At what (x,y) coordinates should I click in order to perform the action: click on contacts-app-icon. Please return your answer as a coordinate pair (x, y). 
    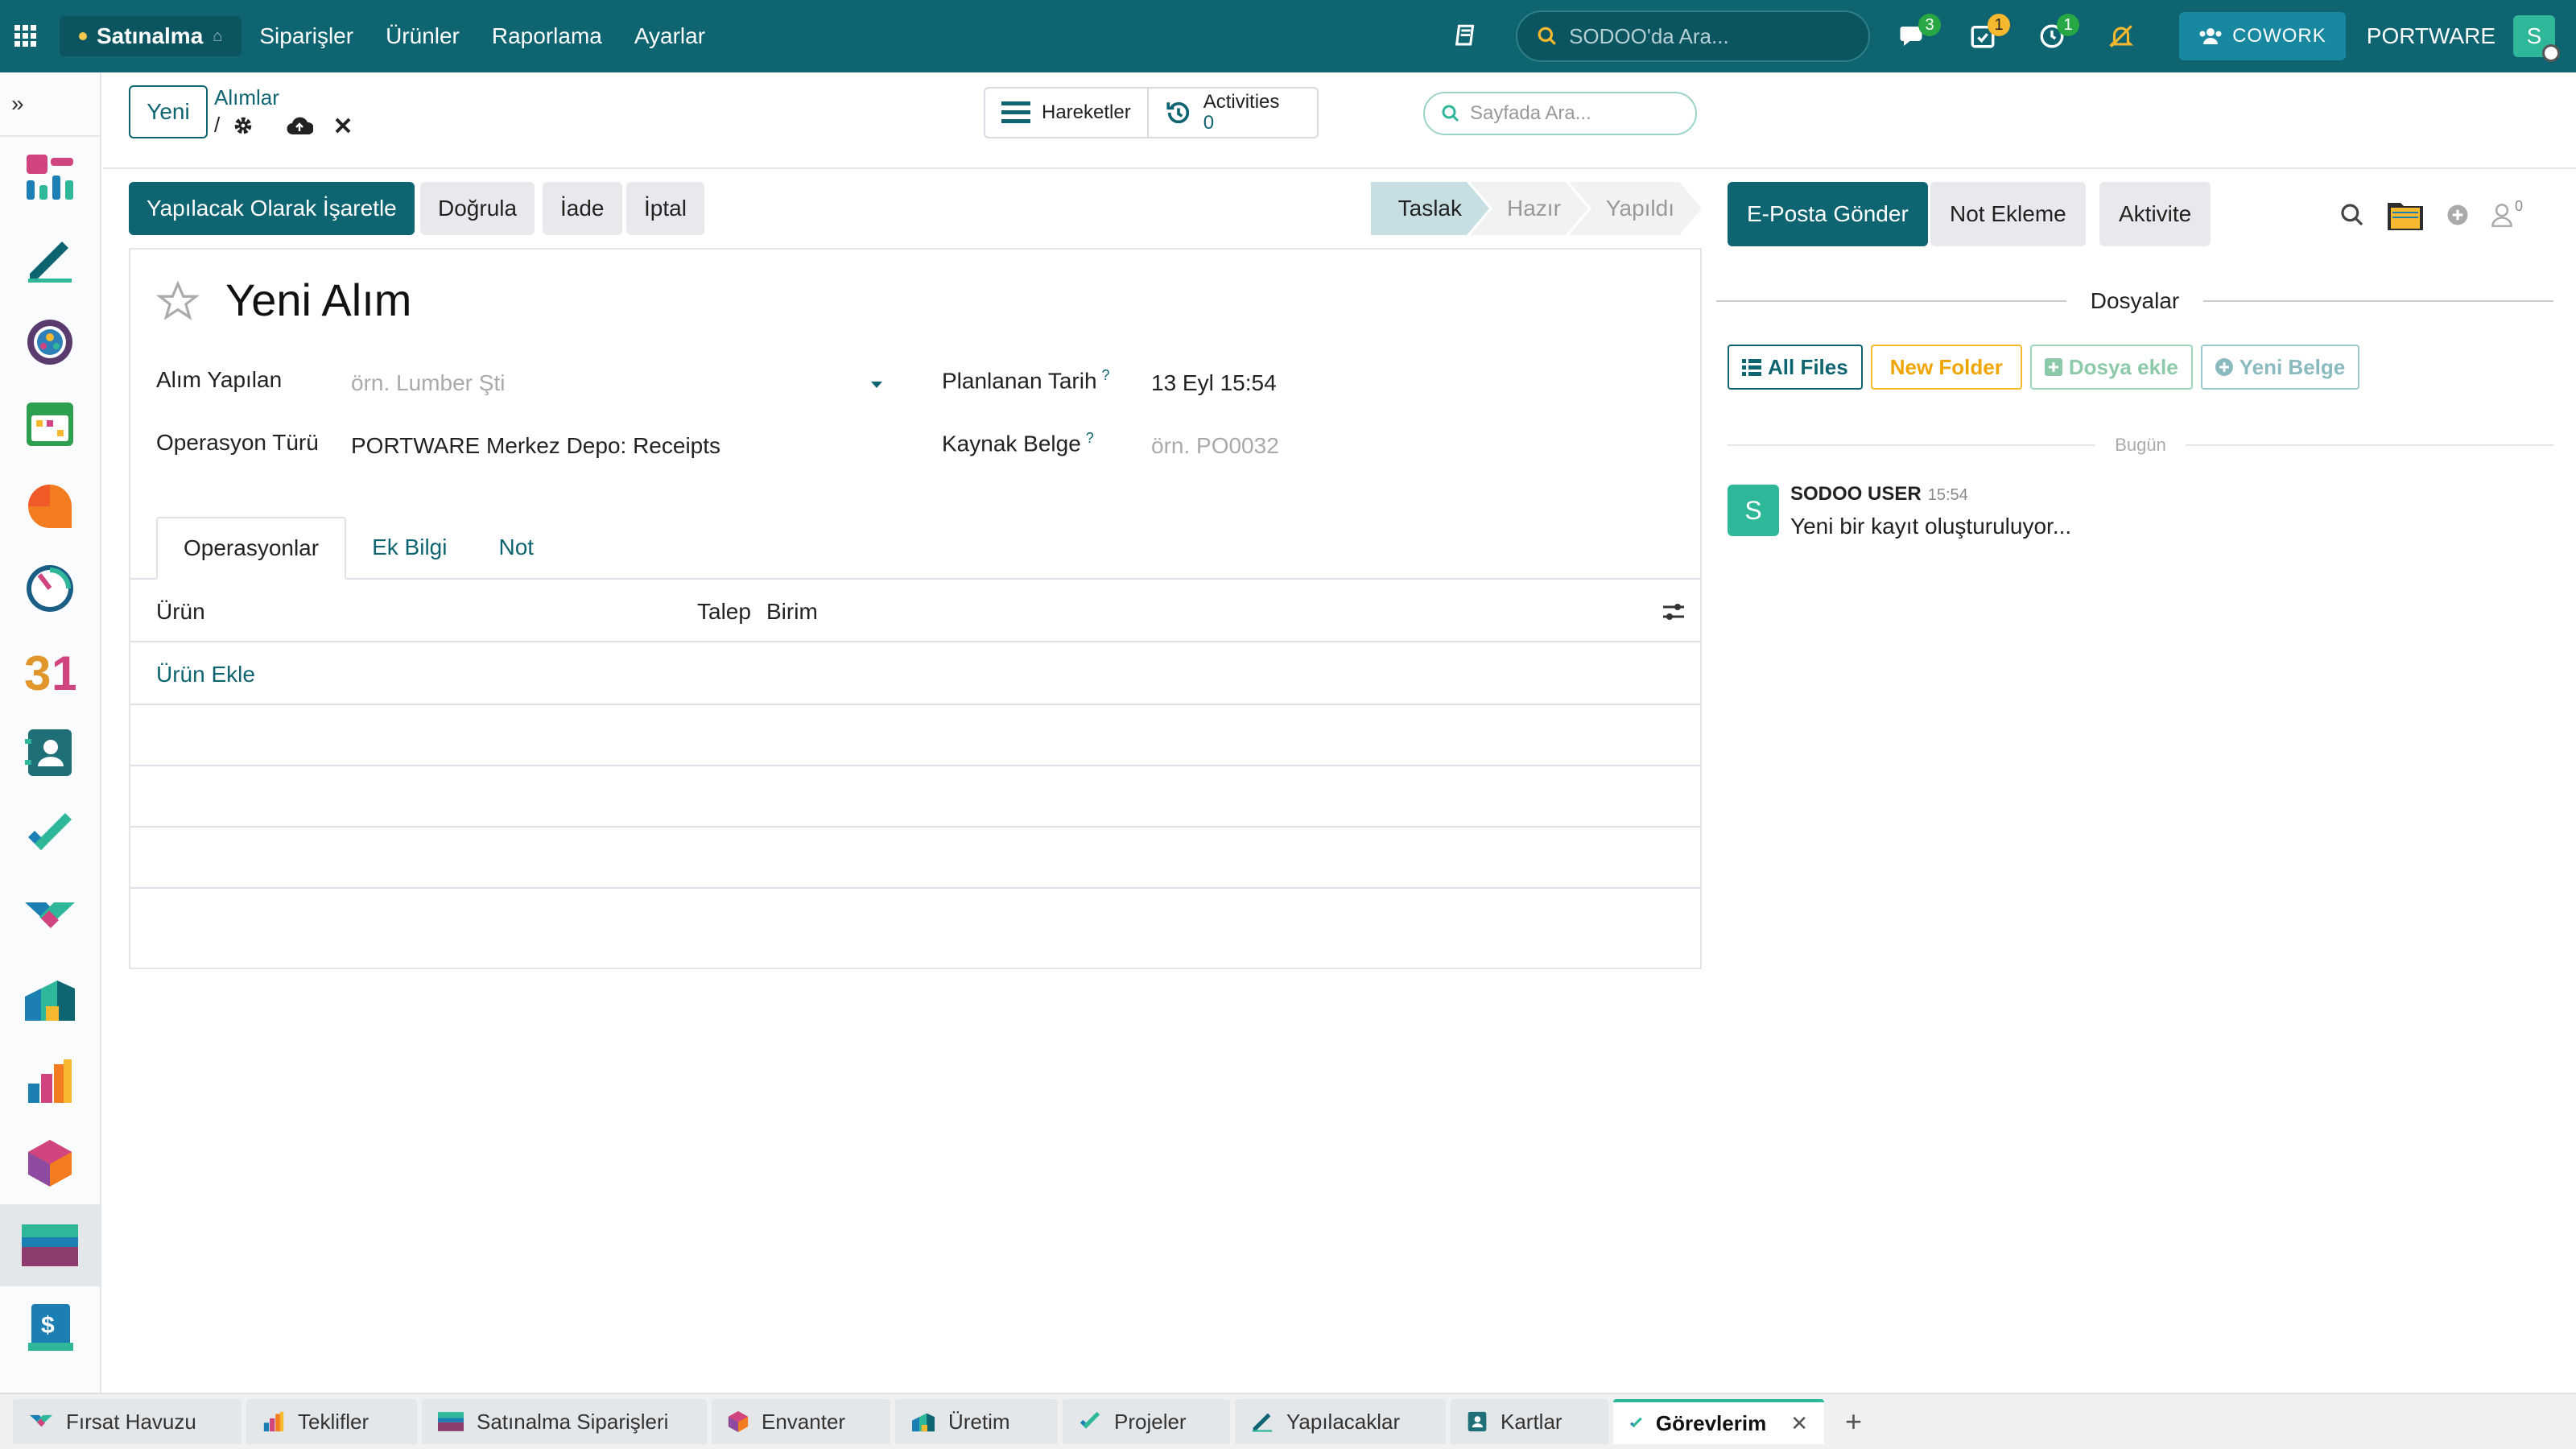
    Looking at the image, I should click on (50, 753).